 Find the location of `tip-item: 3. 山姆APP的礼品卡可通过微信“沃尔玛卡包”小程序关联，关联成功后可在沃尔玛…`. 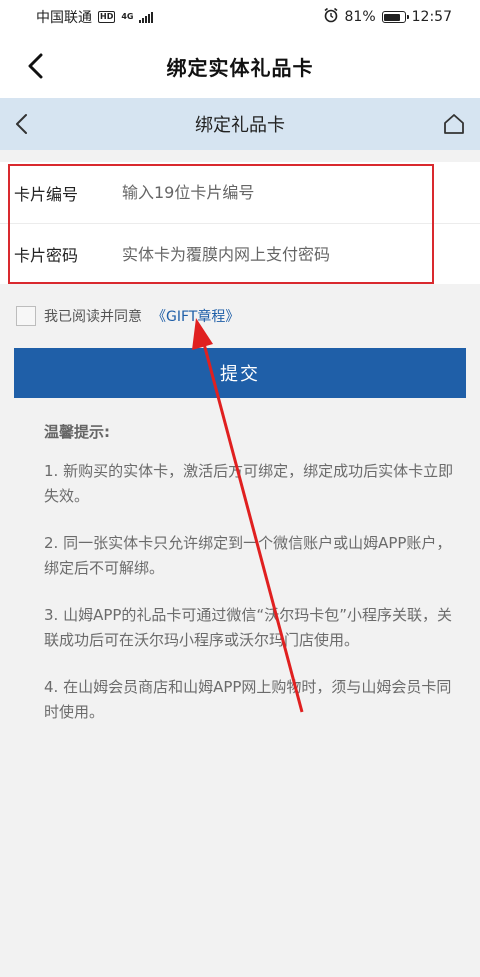

tip-item: 3. 山姆APP的礼品卡可通过微信“沃尔玛卡包”小程序关联，关联成功后可在沃尔玛… is located at coordinates (248, 627).